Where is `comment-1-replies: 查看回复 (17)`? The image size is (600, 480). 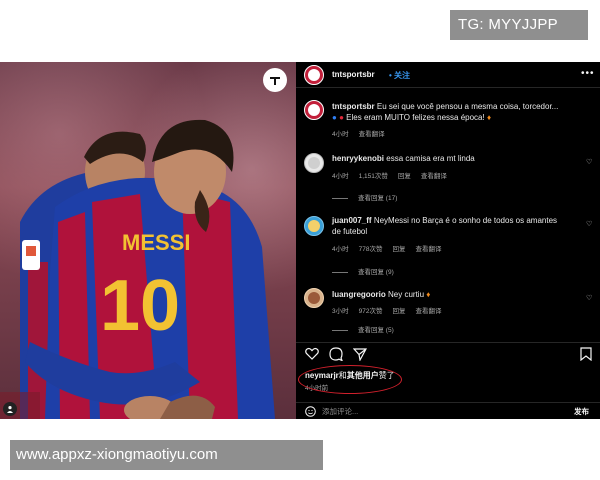 comment-1-replies: 查看回复 (17) is located at coordinates (364, 197).